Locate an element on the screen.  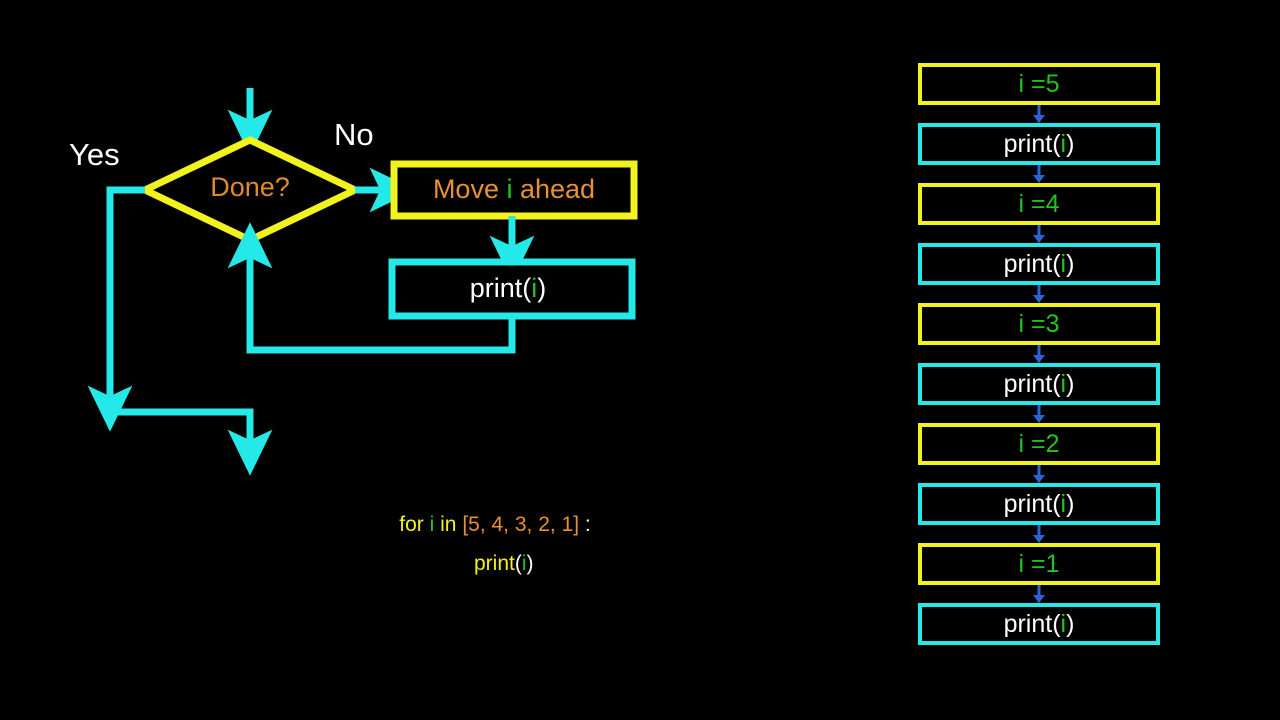
trace-step-5: i = 3 is located at coordinates (1039, 324).